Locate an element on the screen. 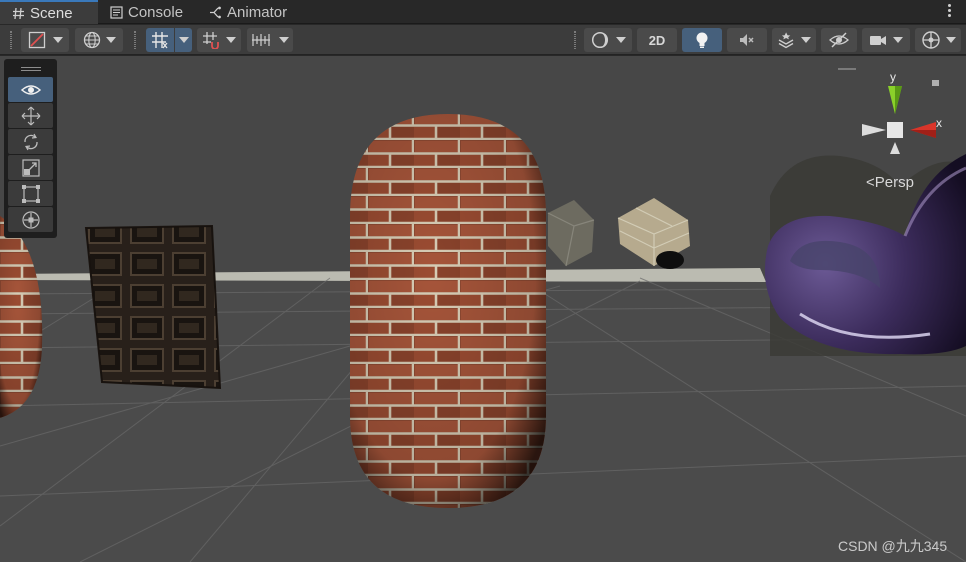 The width and height of the screenshot is (966, 562). view-tool-button is located at coordinates (30, 89).